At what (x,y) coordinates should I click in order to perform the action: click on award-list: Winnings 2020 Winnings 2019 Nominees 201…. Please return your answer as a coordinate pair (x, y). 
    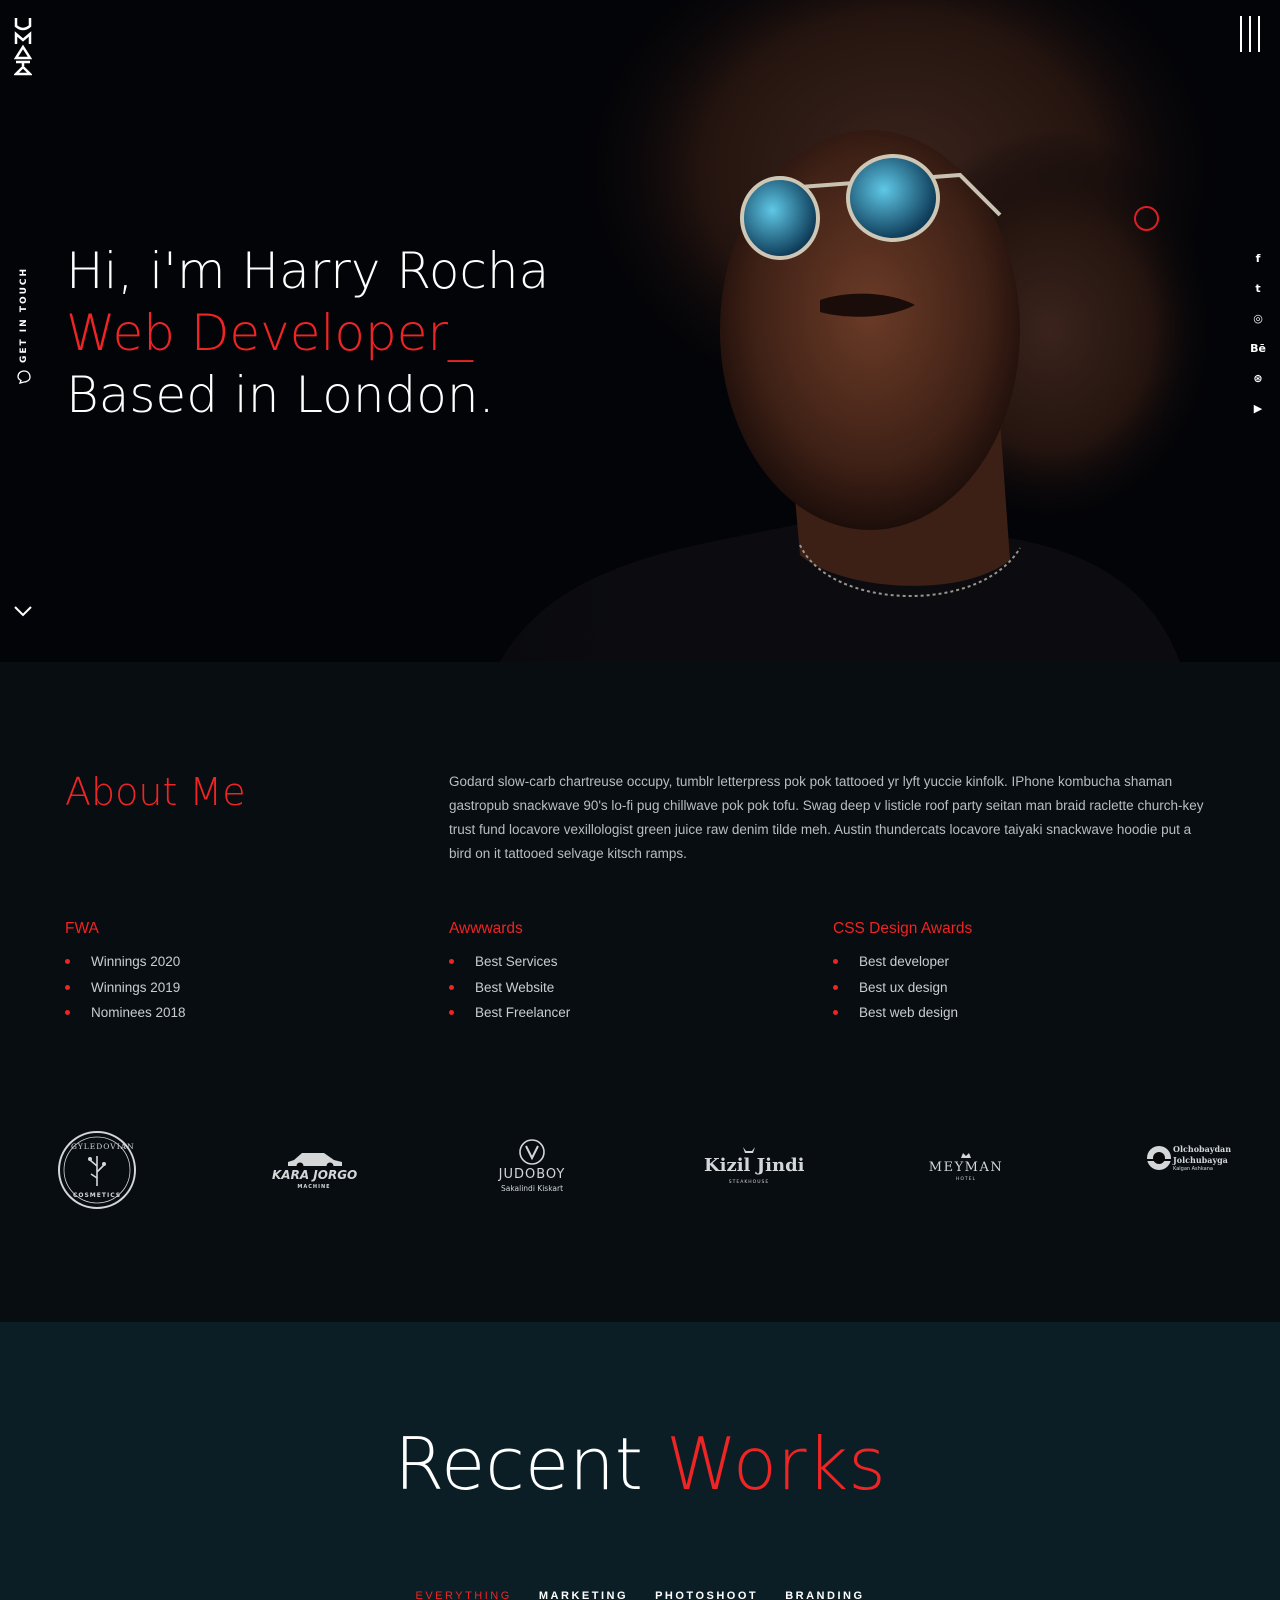
    Looking at the image, I should click on (235, 990).